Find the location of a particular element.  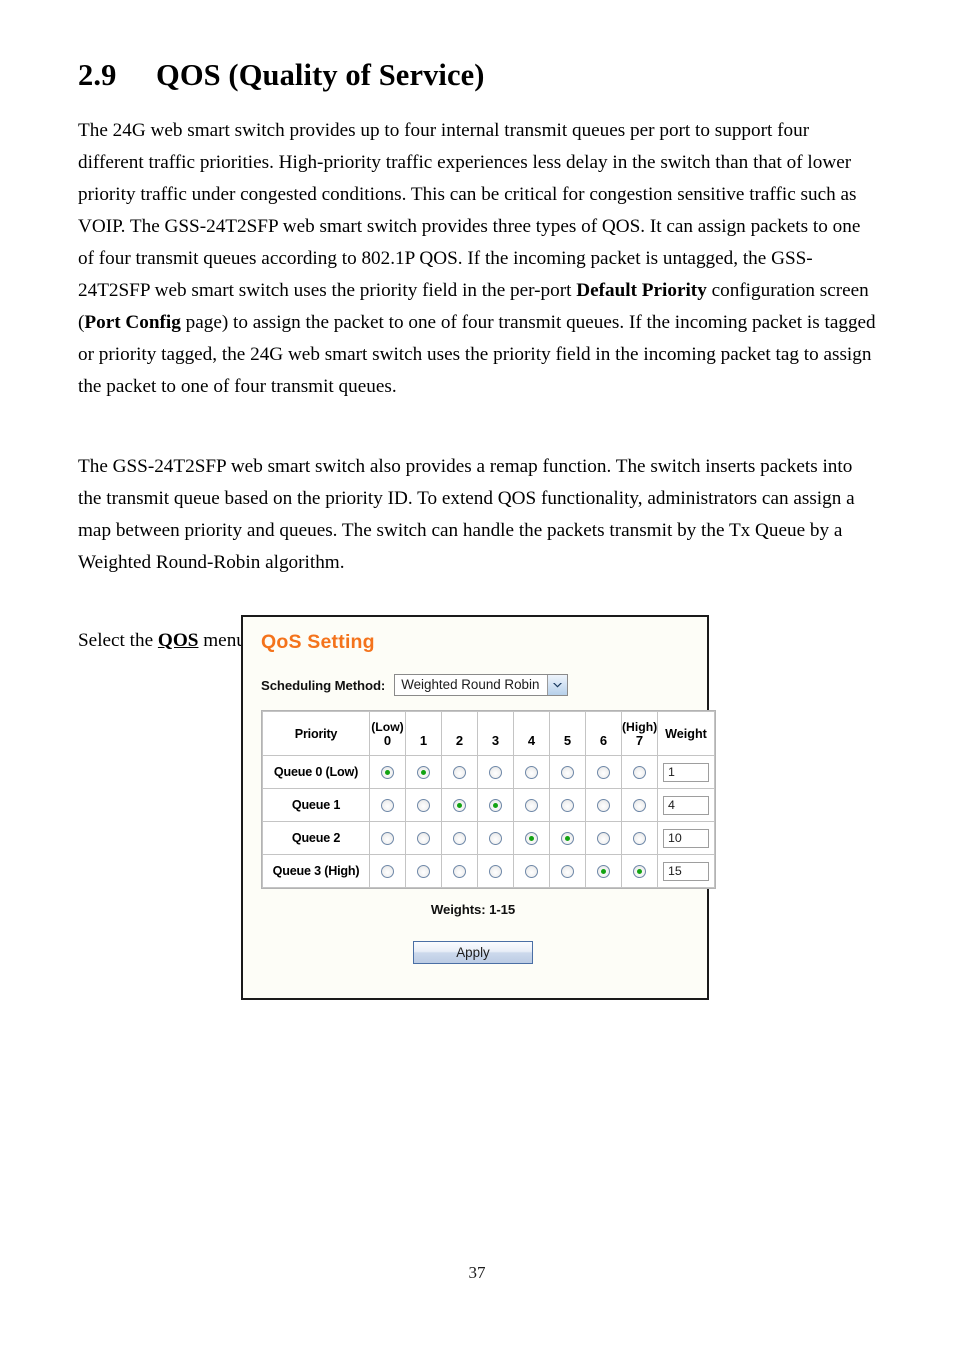

header-priority: Priority is located at coordinates (316, 733).